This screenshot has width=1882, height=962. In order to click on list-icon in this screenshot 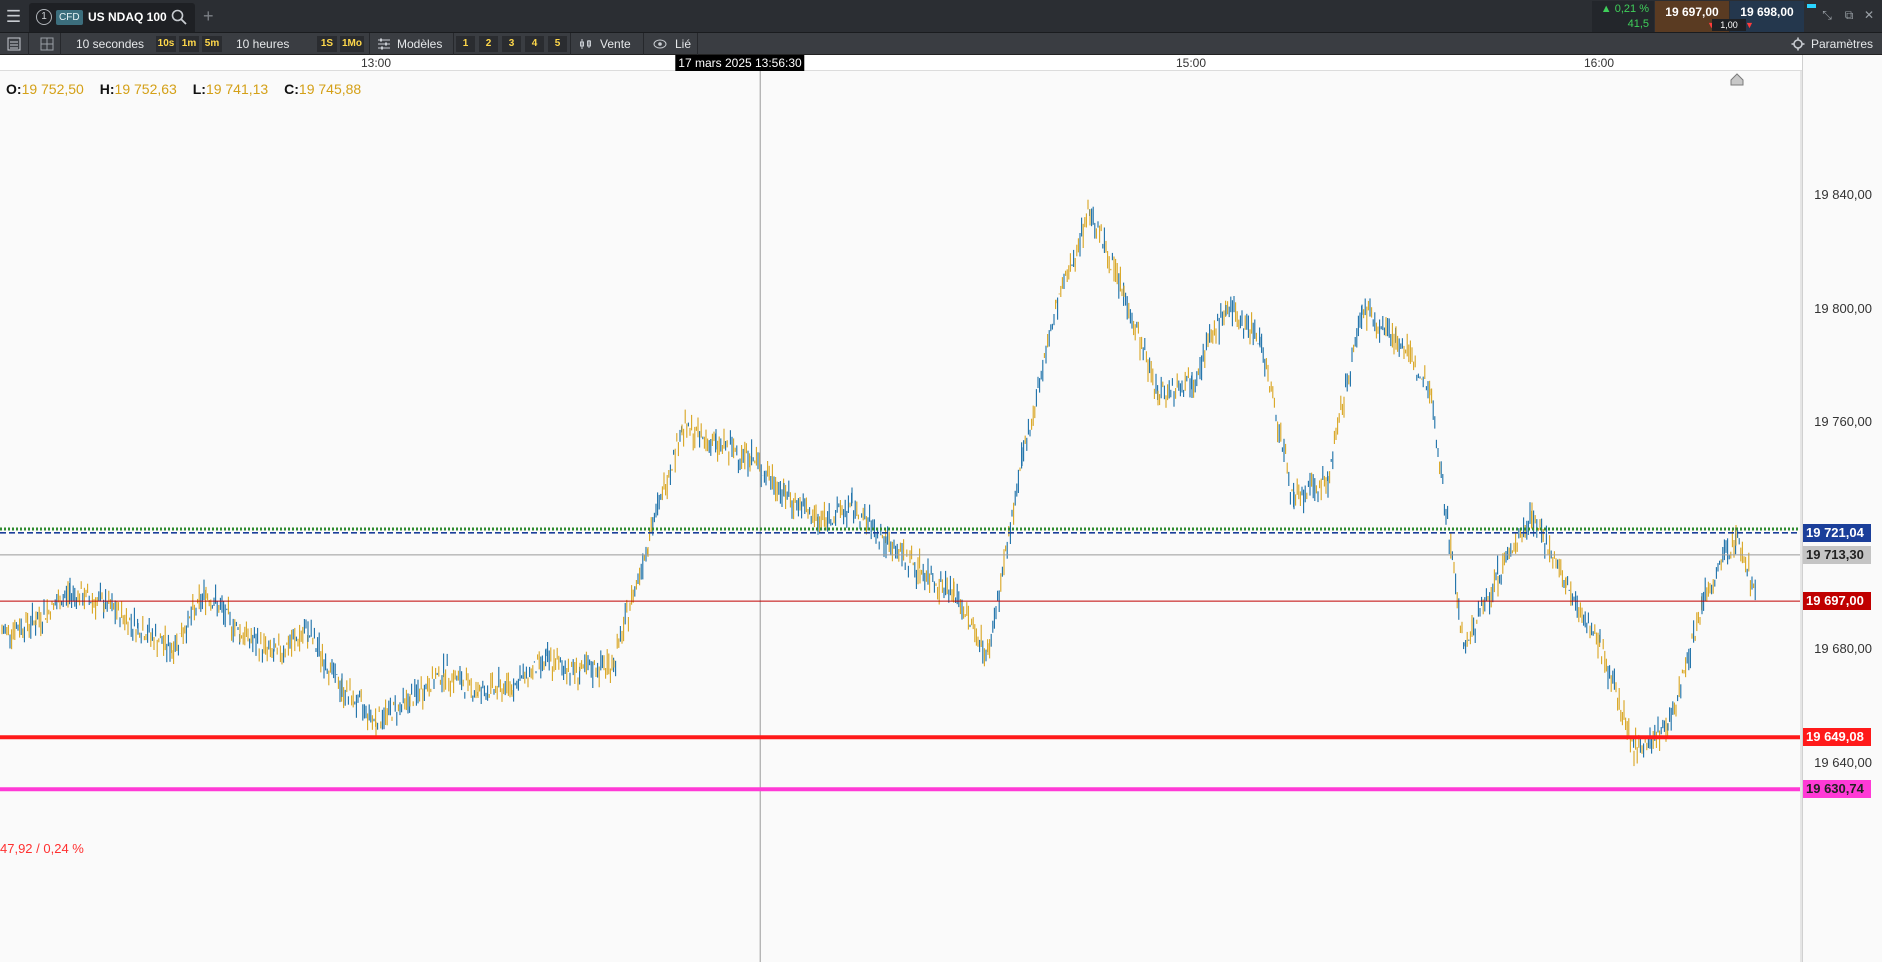, I will do `click(14, 44)`.